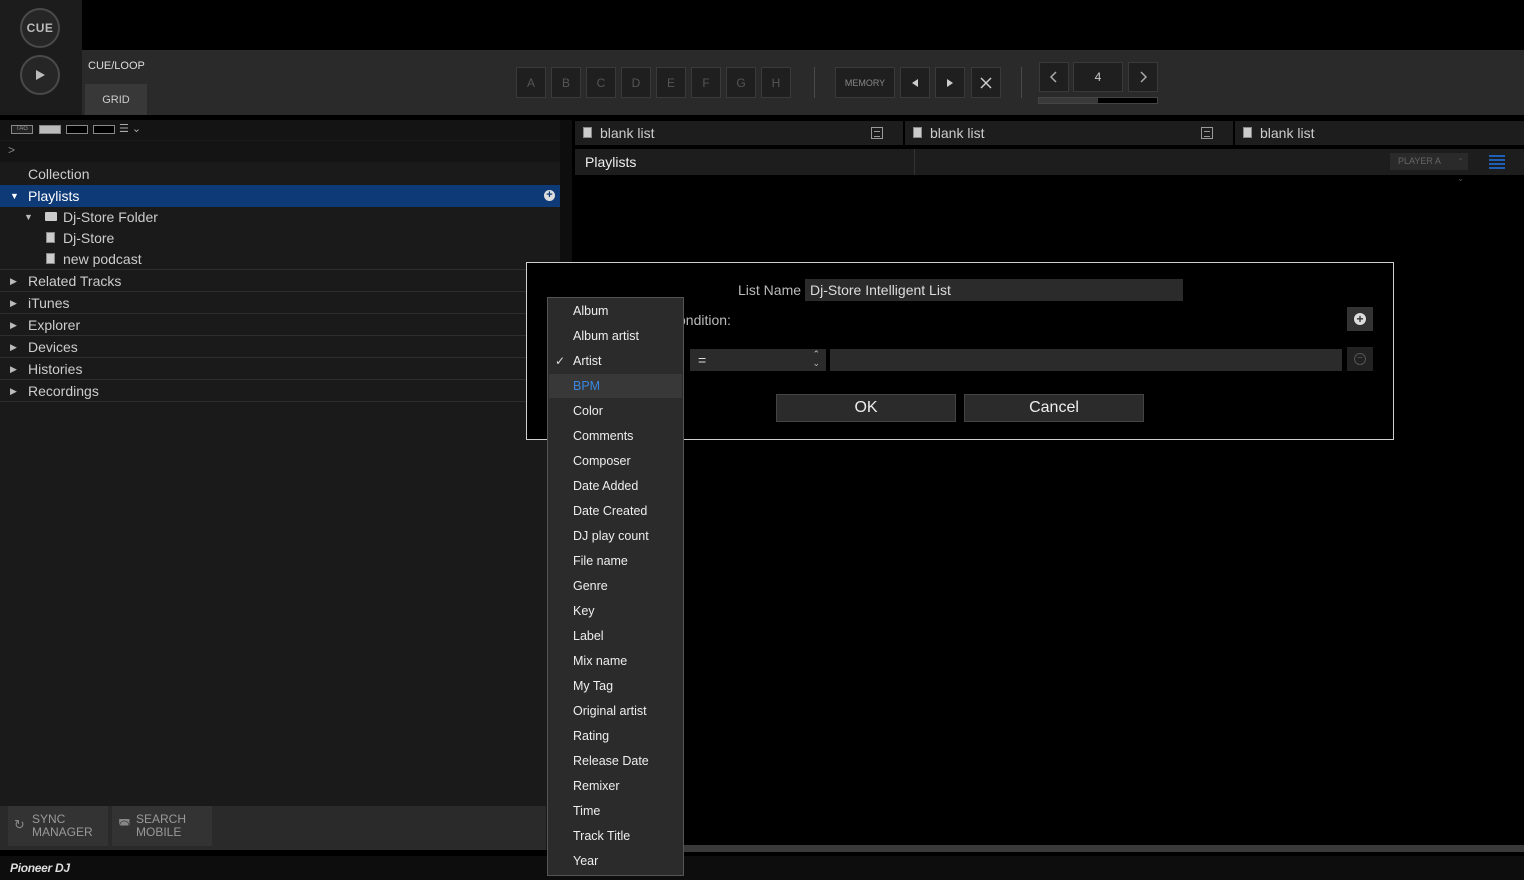 This screenshot has height=880, width=1524. Describe the element at coordinates (615, 361) in the screenshot. I see `dropdown-item: ✓ Artist` at that location.